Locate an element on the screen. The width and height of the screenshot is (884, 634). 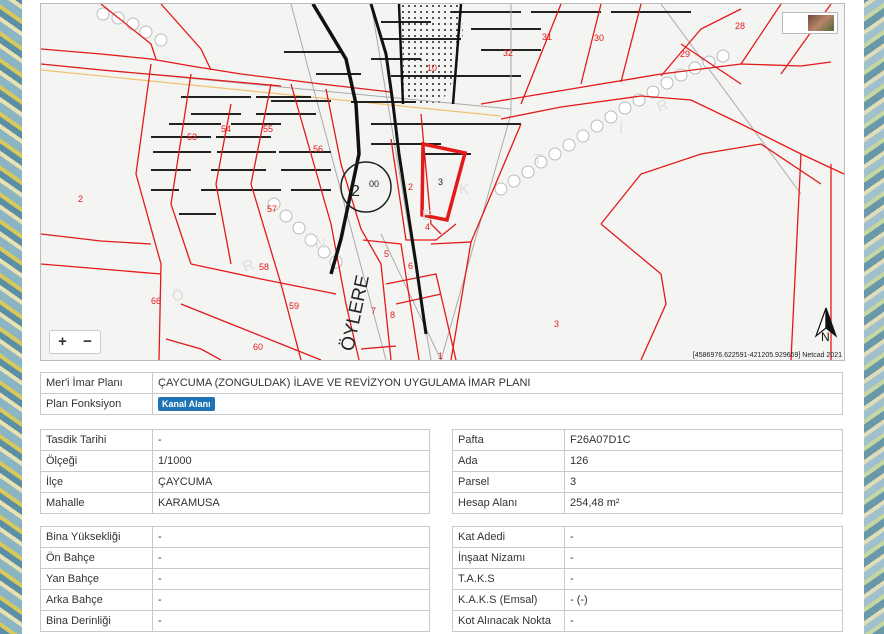
insaat-nizami-value: - is located at coordinates (703, 558).